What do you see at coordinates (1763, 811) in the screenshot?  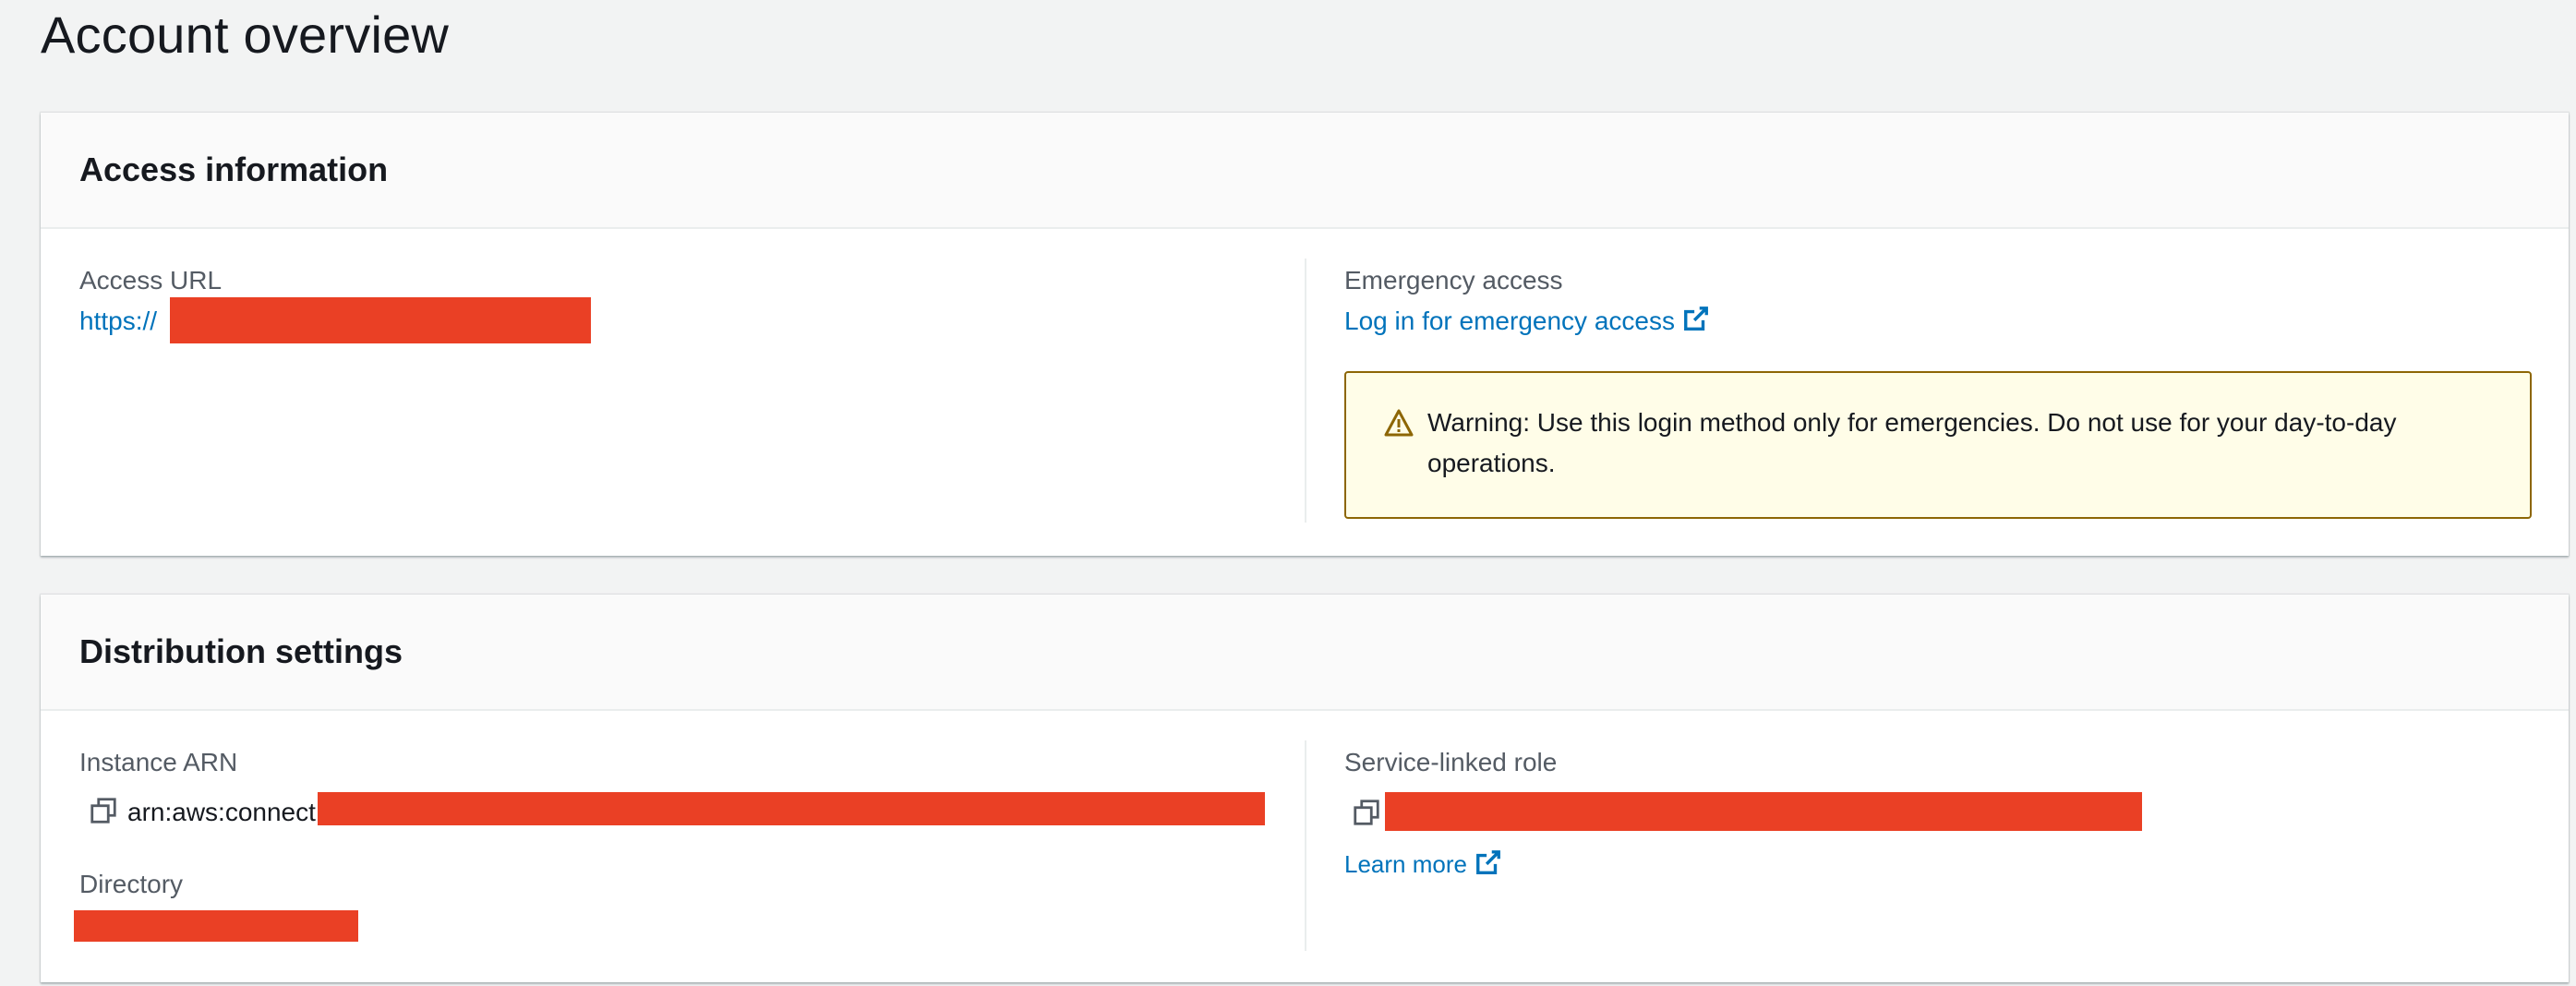 I see `redacted-service-role` at bounding box center [1763, 811].